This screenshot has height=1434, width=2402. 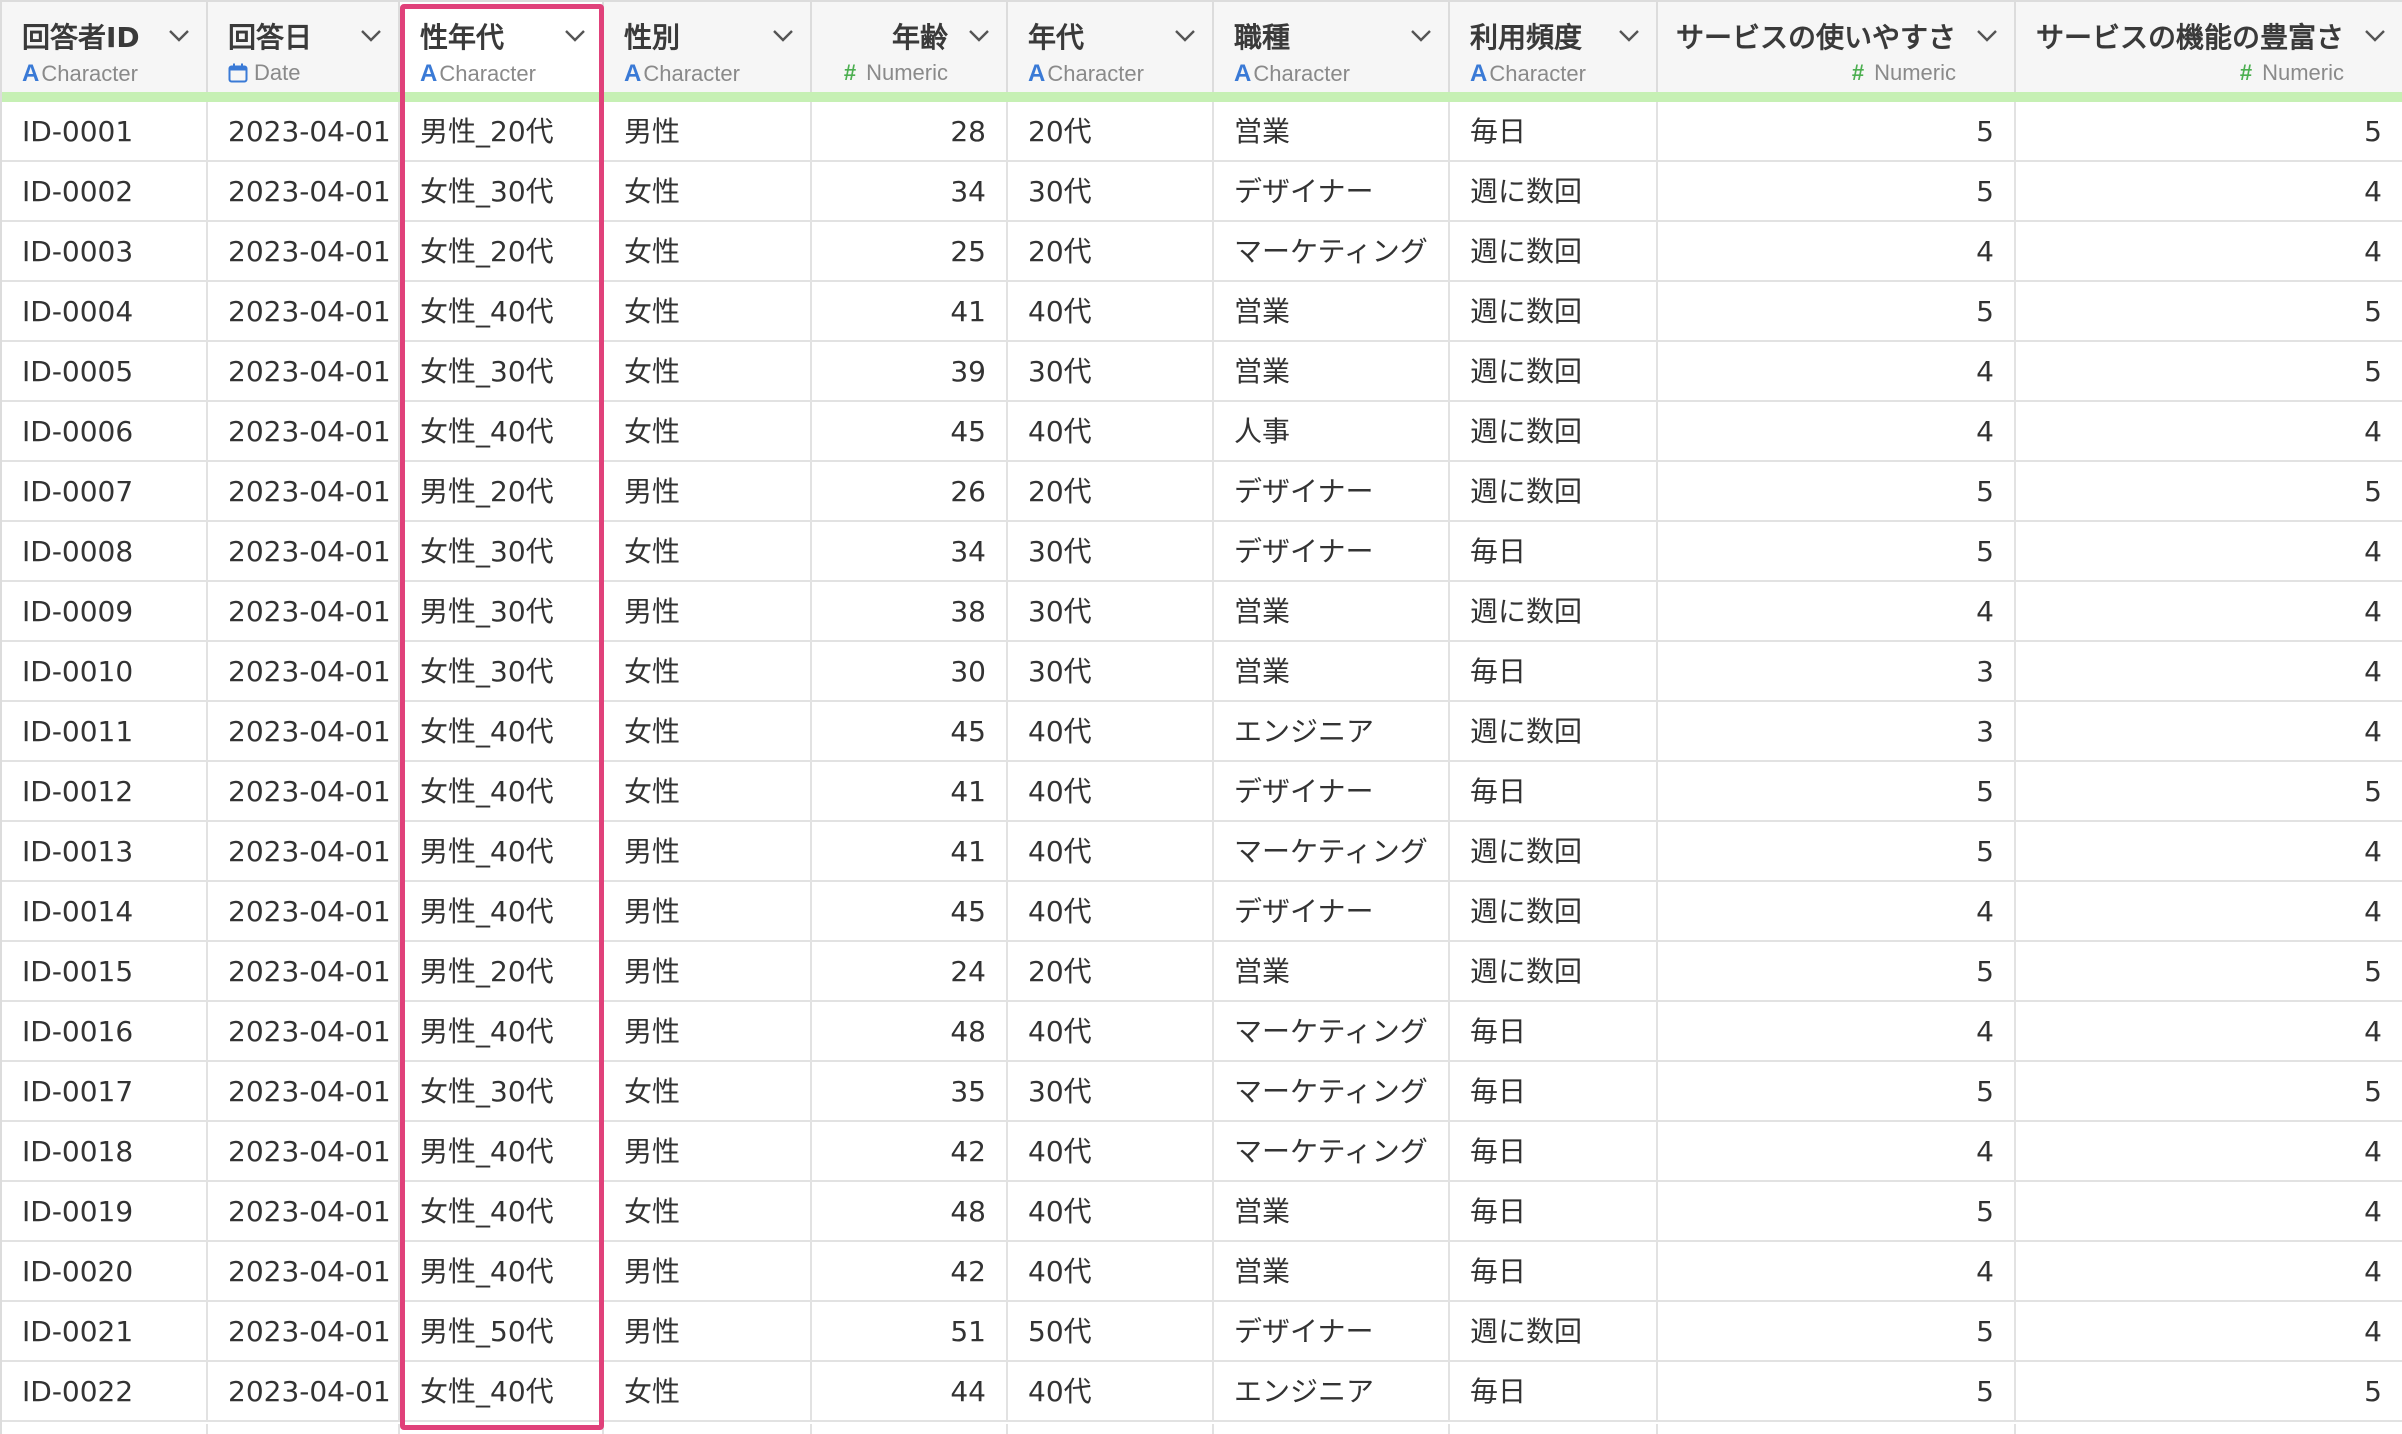 I want to click on table-cell: ID-0021, so click(x=105, y=1332).